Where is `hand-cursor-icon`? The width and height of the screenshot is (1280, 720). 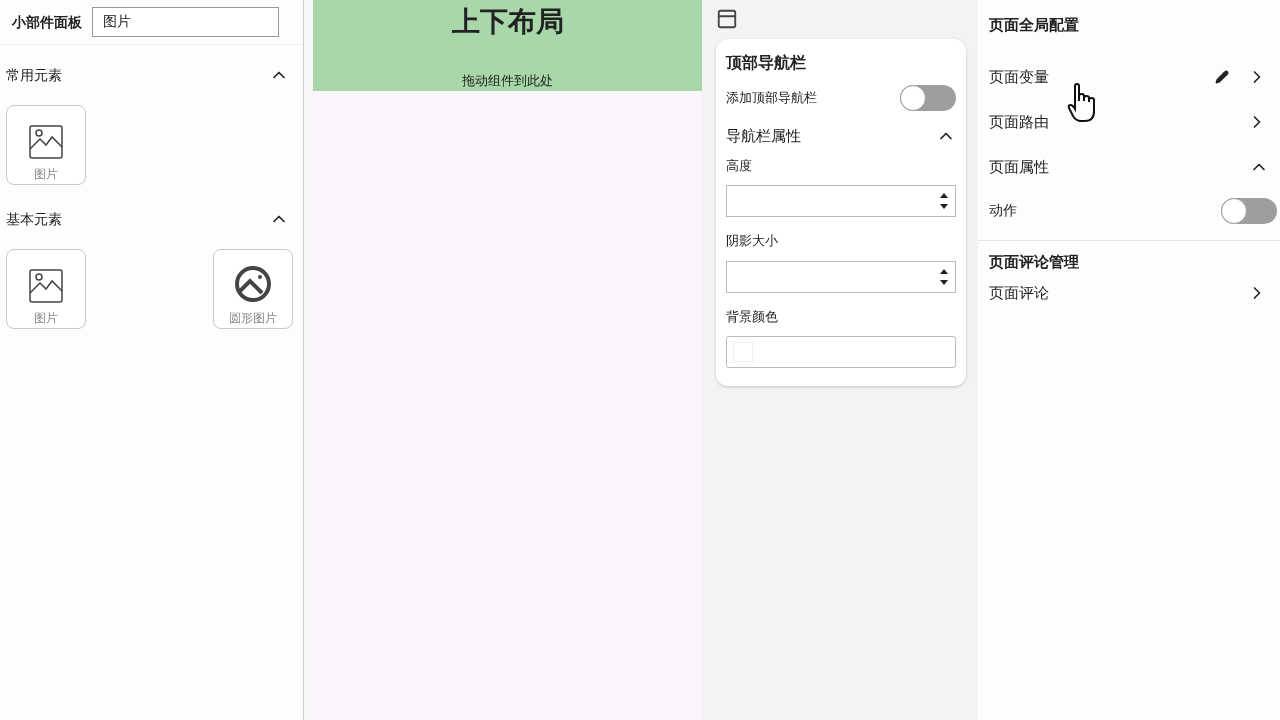
hand-cursor-icon is located at coordinates (1082, 102).